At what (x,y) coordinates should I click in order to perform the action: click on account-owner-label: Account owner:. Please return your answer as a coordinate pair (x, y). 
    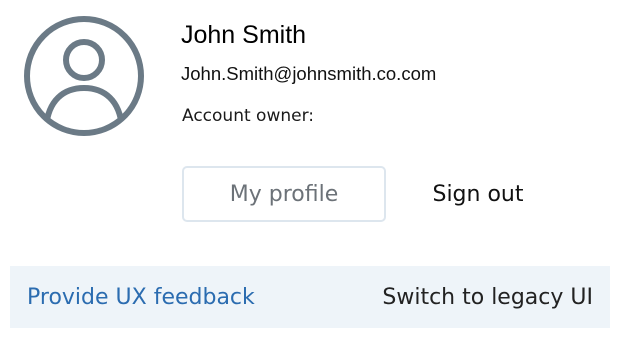
    Looking at the image, I should click on (248, 116).